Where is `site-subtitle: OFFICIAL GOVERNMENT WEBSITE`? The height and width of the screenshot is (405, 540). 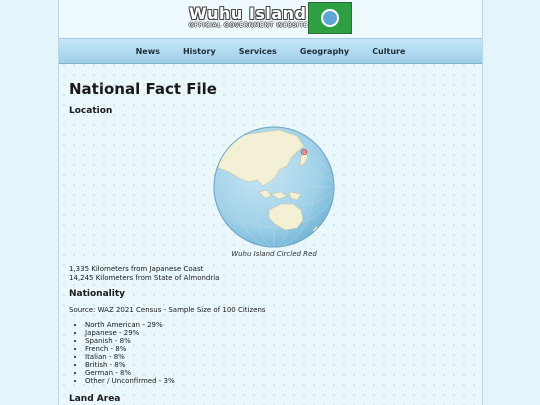 site-subtitle: OFFICIAL GOVERNMENT WEBSITE is located at coordinates (249, 25).